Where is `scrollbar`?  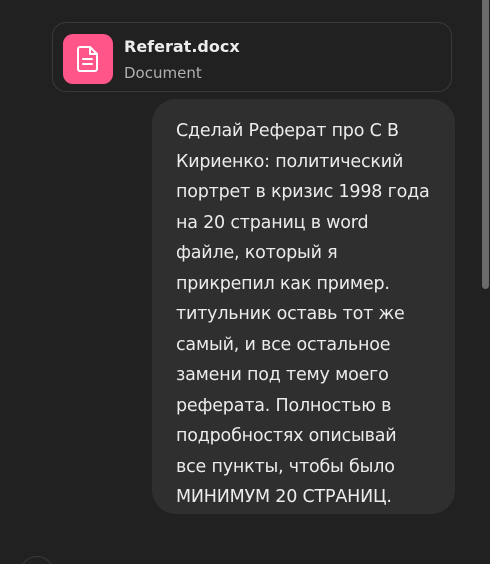 scrollbar is located at coordinates (485, 282).